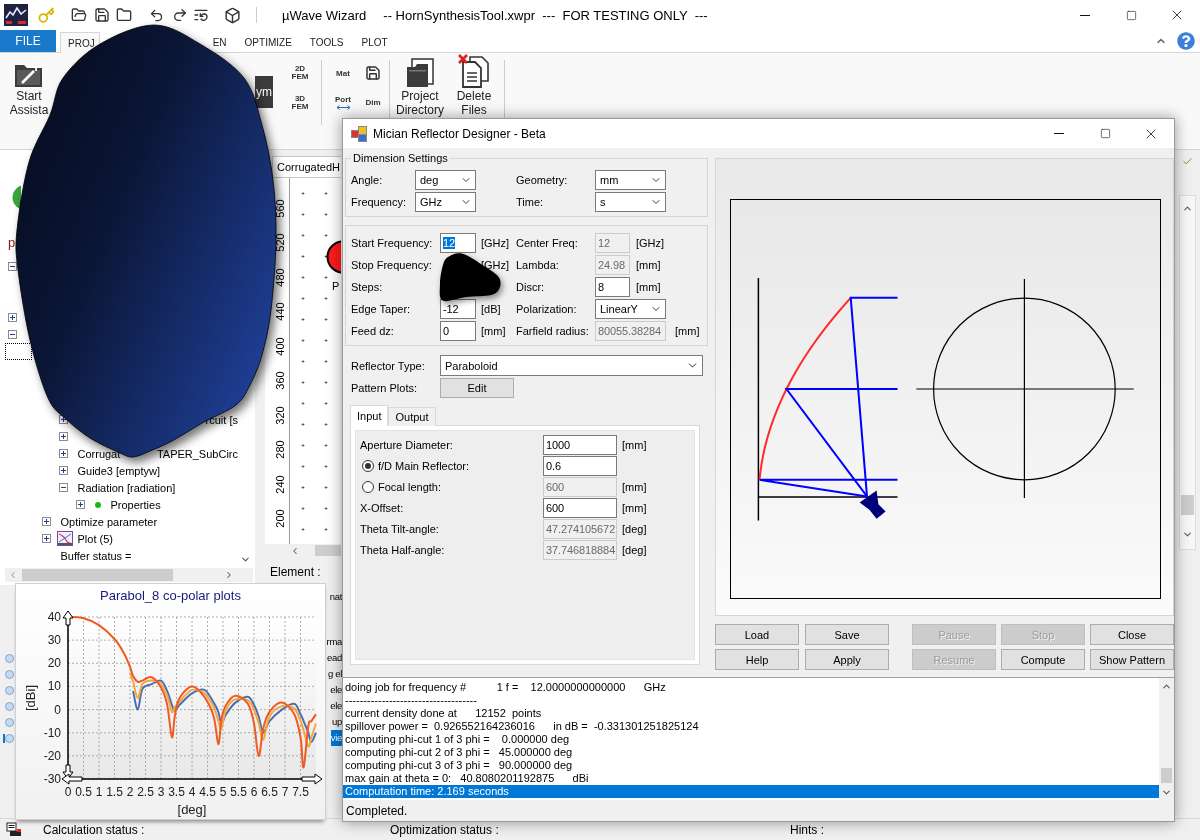 Image resolution: width=1200 pixels, height=840 pixels. I want to click on horizontal-scrollbar, so click(129, 575).